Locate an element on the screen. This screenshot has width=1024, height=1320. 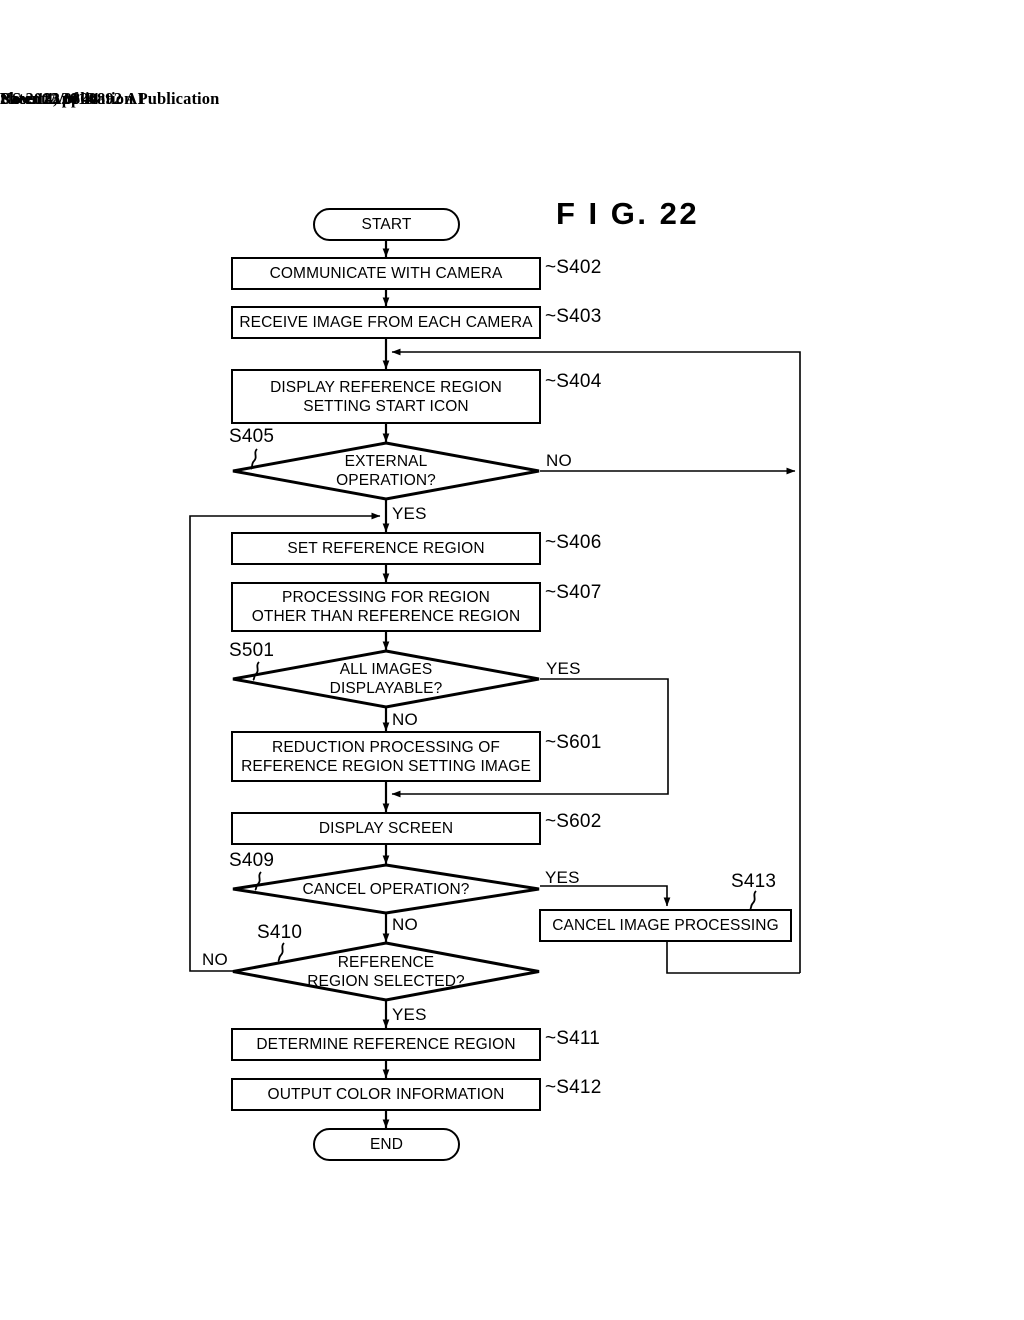
node-s403-label: RECEIVE IMAGE FROM EACH CAMERA is located at coordinates (386, 322).